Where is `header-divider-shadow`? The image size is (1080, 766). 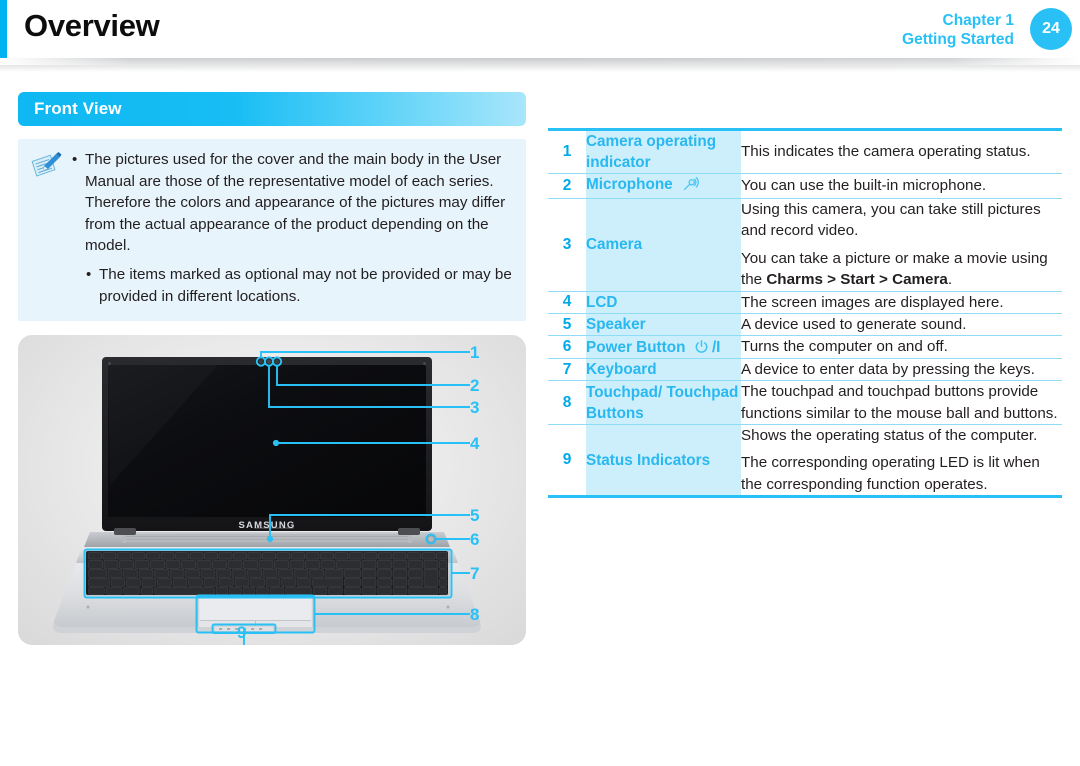 header-divider-shadow is located at coordinates (540, 65).